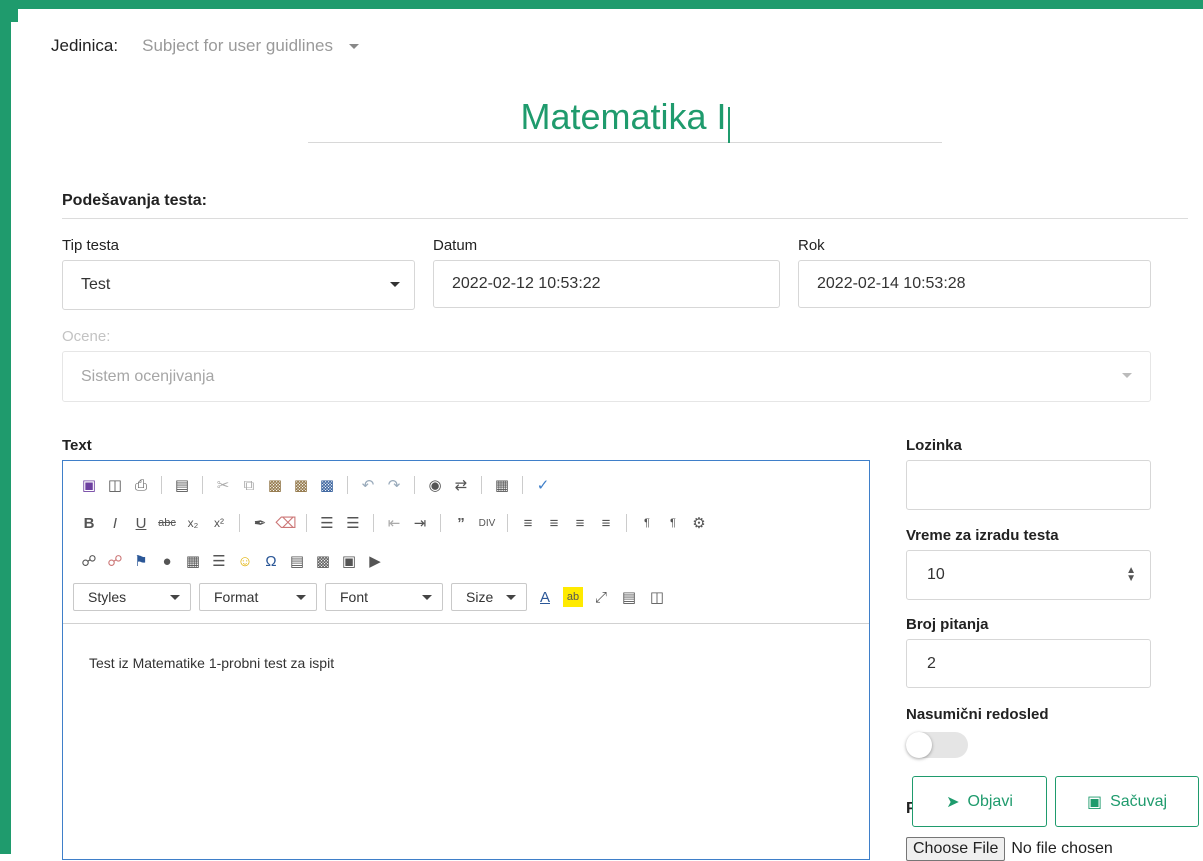  Describe the element at coordinates (134, 200) in the screenshot. I see `settings-title: Podešavanja testa:` at that location.